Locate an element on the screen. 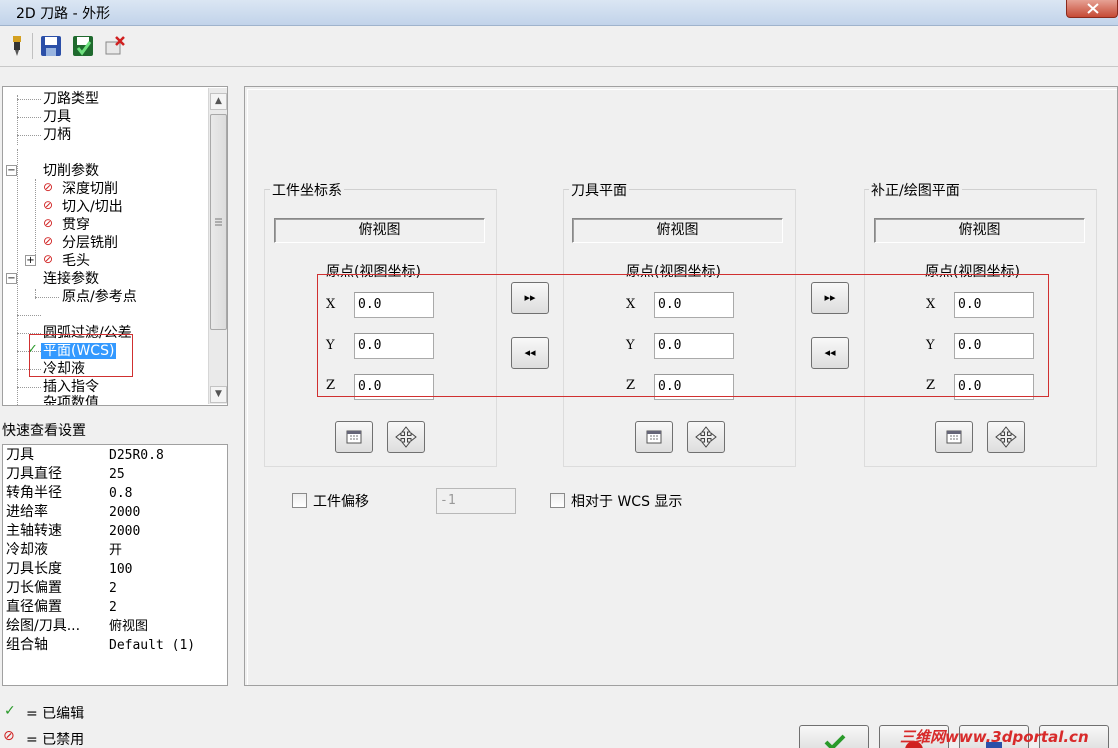  edited-legend-label: = 已编辑 is located at coordinates (55, 714).